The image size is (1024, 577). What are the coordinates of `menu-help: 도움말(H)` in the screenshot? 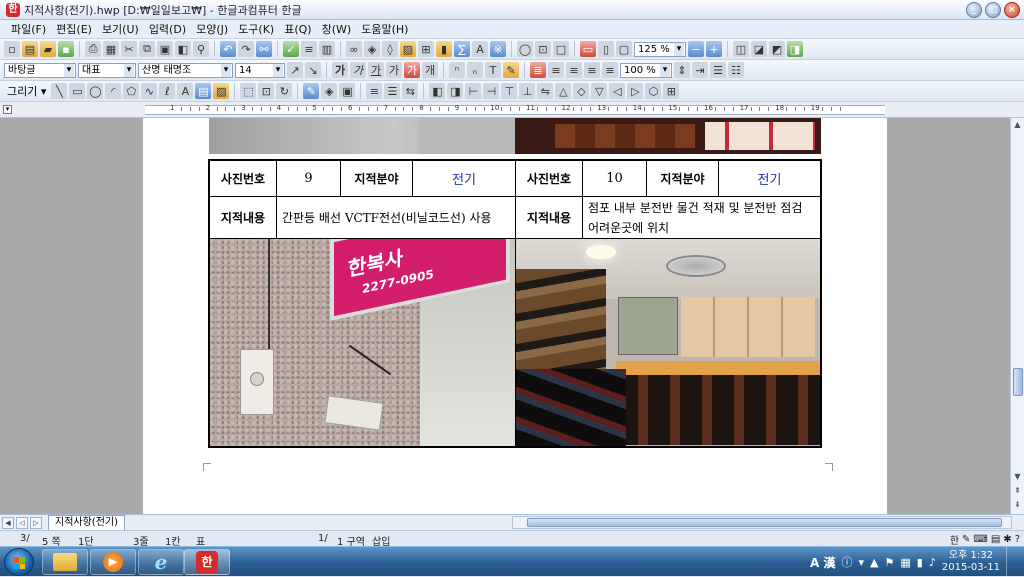 It's located at (384, 29).